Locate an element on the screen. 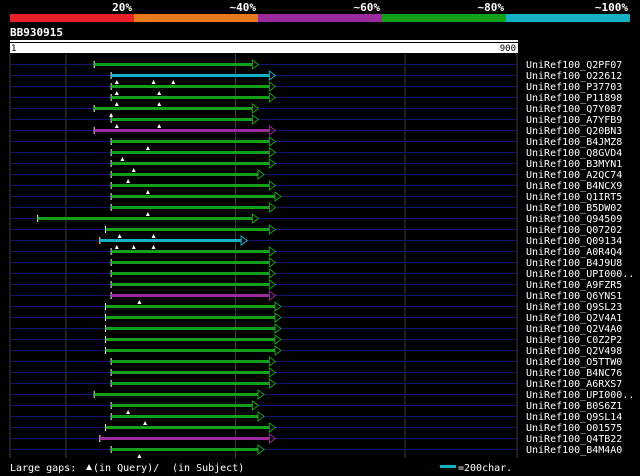  hit-label: UniRef100_Q4TB22 is located at coordinates (574, 439).